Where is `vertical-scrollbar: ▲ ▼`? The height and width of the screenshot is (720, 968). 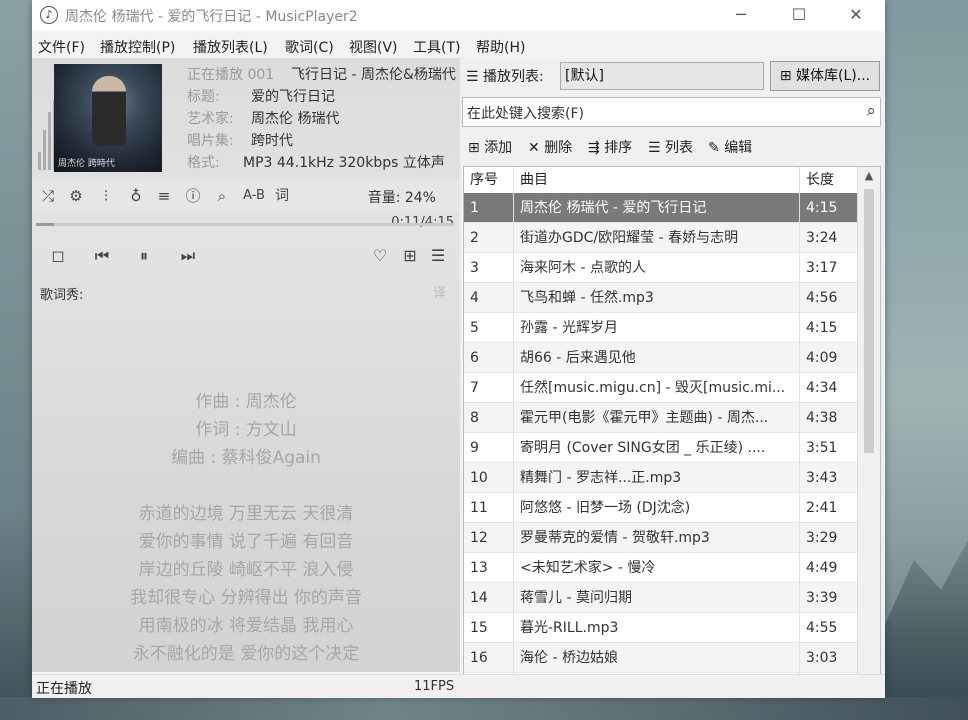 vertical-scrollbar: ▲ ▼ is located at coordinates (868, 429).